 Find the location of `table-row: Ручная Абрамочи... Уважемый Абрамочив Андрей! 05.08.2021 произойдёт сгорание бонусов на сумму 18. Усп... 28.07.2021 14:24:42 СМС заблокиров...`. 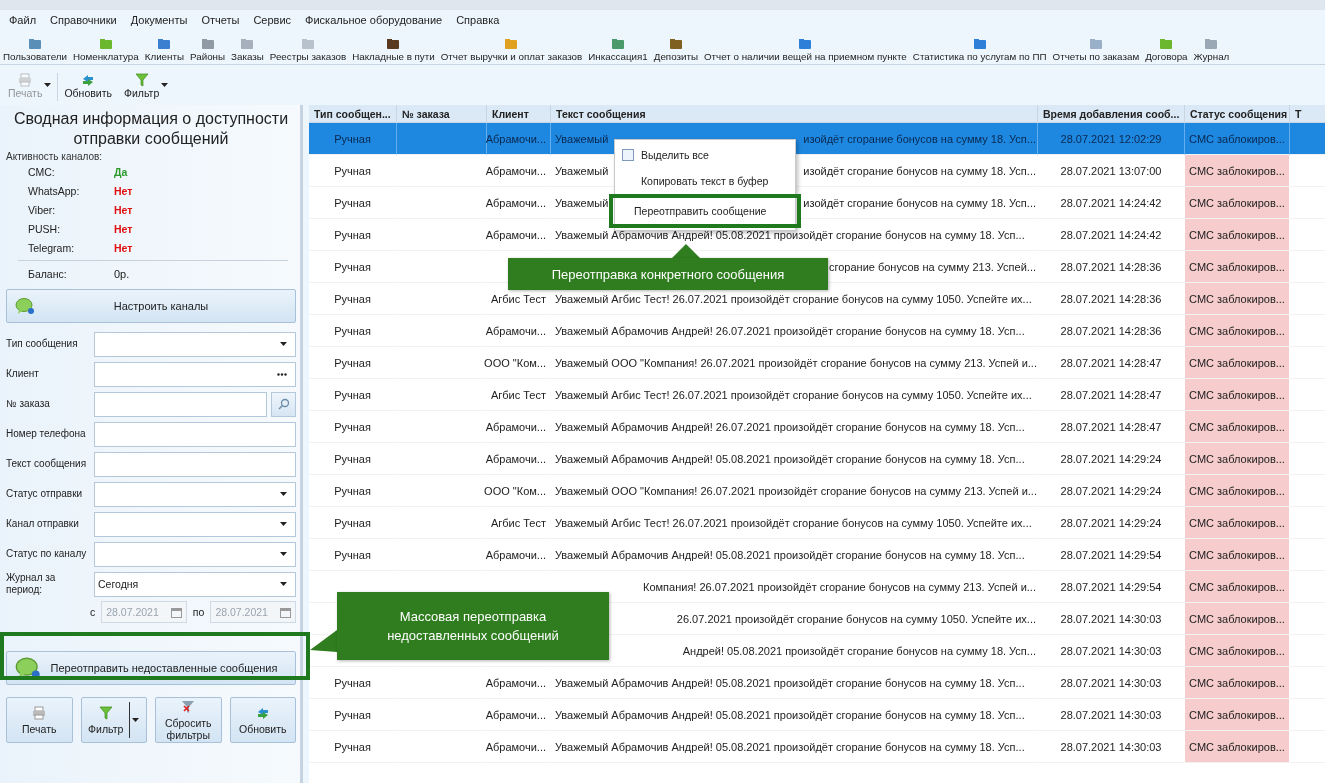

table-row: Ручная Абрамочи... Уважемый Абрамочив Андрей! 05.08.2021 произойдёт сгорание бонусов на сумму 18. Усп... 28.07.2021 14:24:42 СМС заблокиров... is located at coordinates (817, 235).